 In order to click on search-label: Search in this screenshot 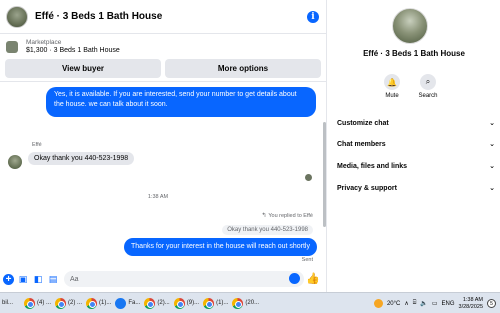, I will do `click(428, 96)`.